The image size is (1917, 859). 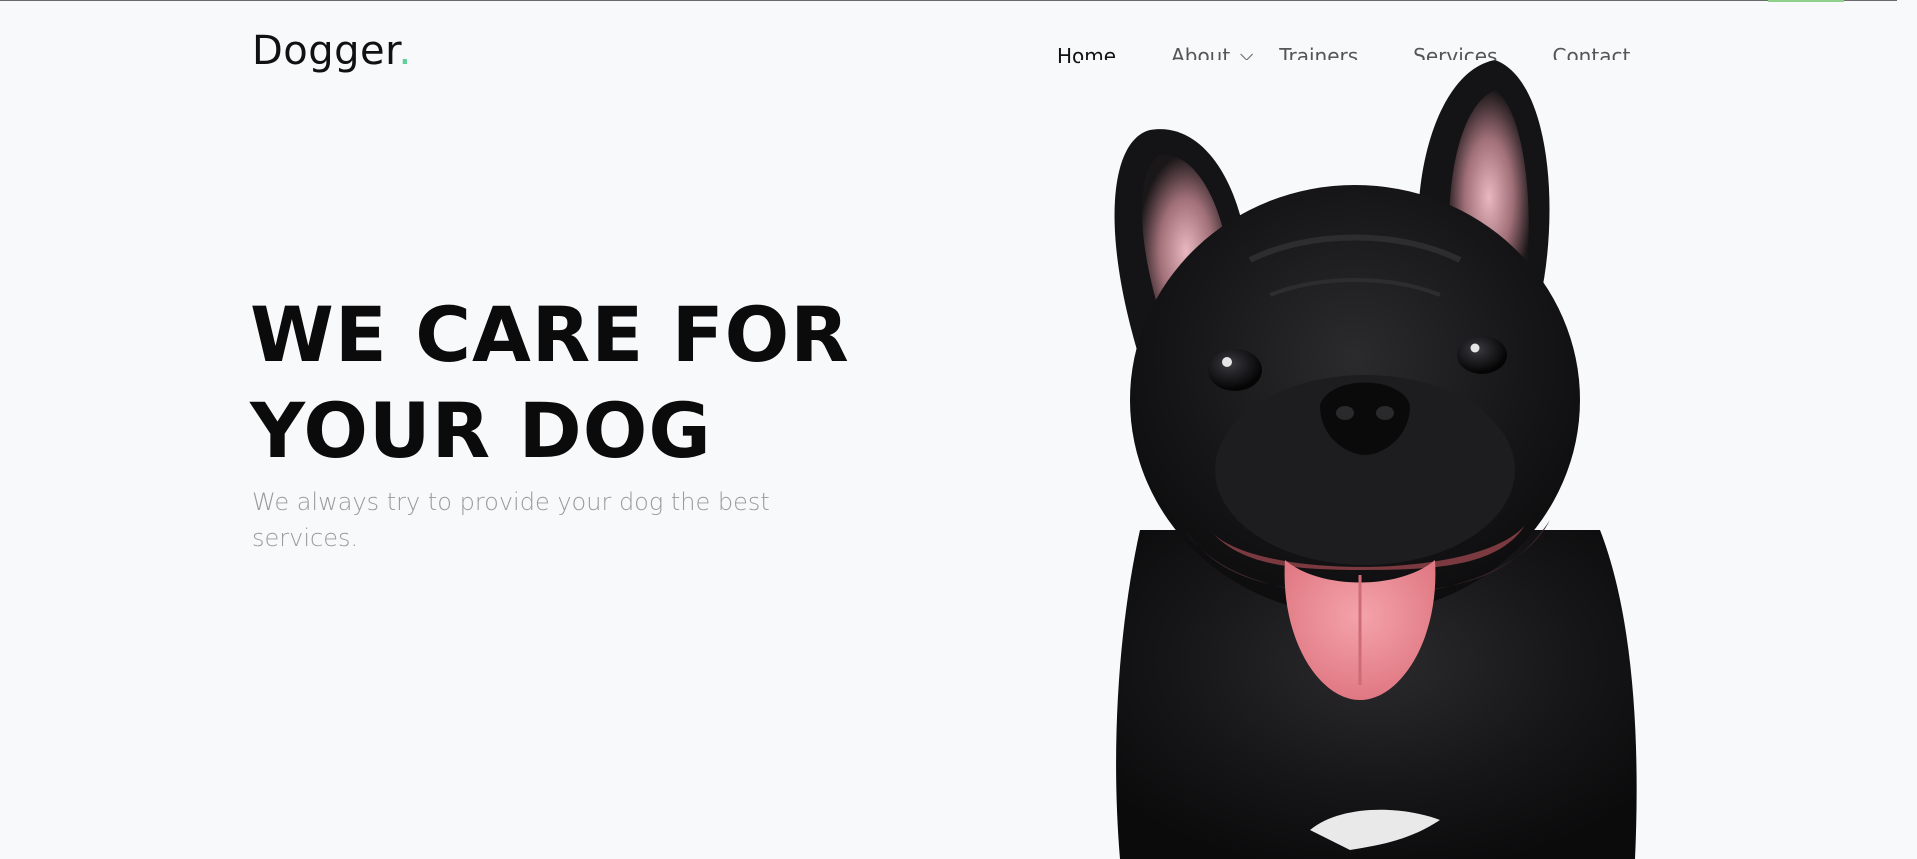 What do you see at coordinates (325, 51) in the screenshot?
I see `logo-text: Dogger` at bounding box center [325, 51].